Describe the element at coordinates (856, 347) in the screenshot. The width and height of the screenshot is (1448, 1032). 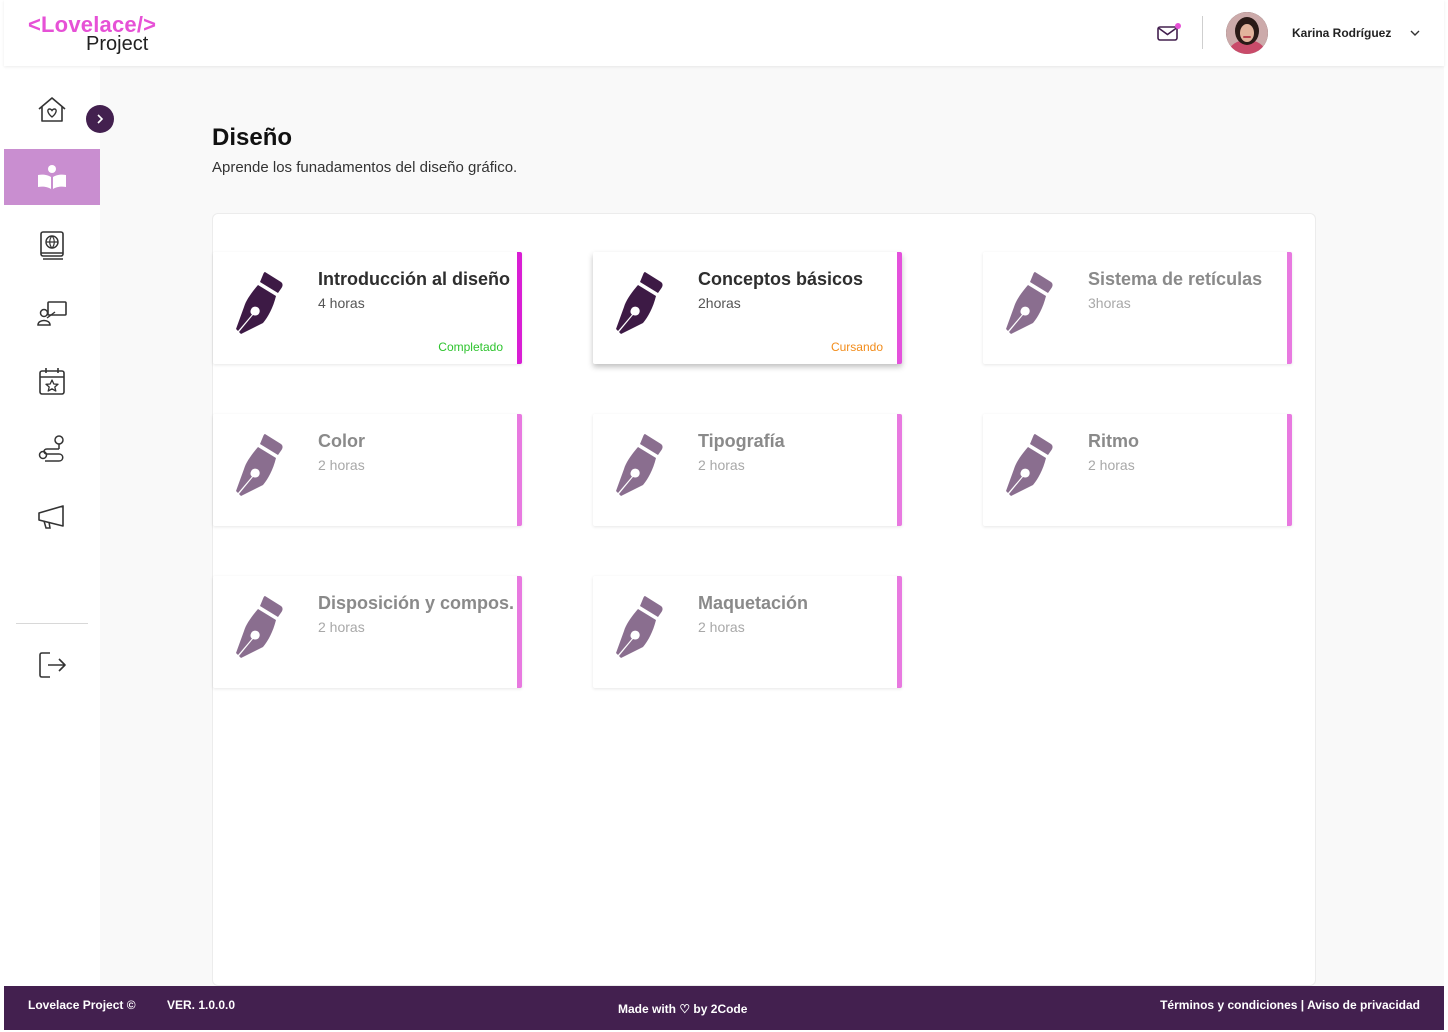
I see `course-status: Cursando` at that location.